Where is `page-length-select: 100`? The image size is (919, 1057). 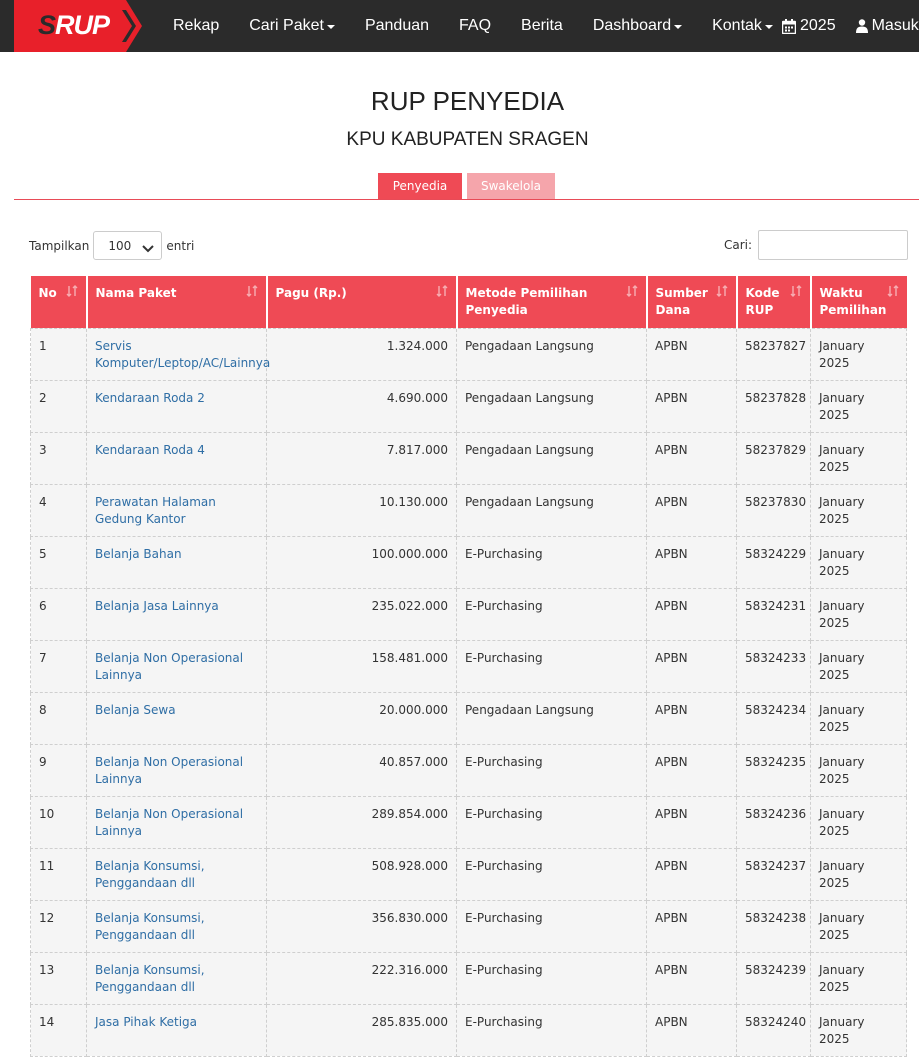
page-length-select: 100 is located at coordinates (128, 245).